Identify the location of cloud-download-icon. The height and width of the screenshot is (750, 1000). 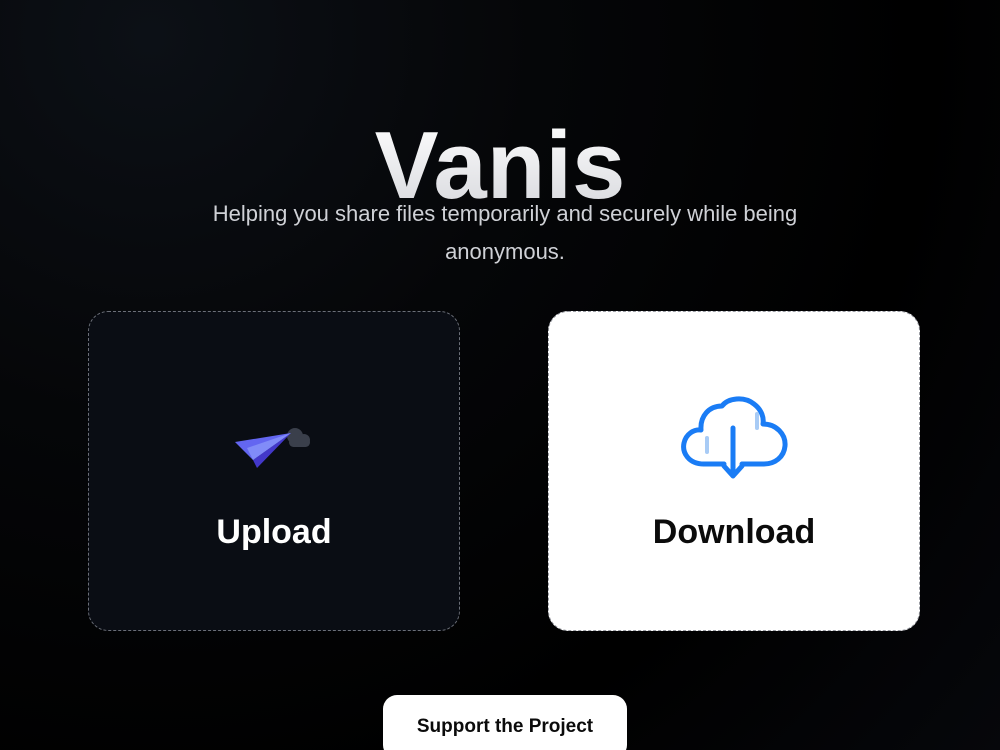
(734, 440).